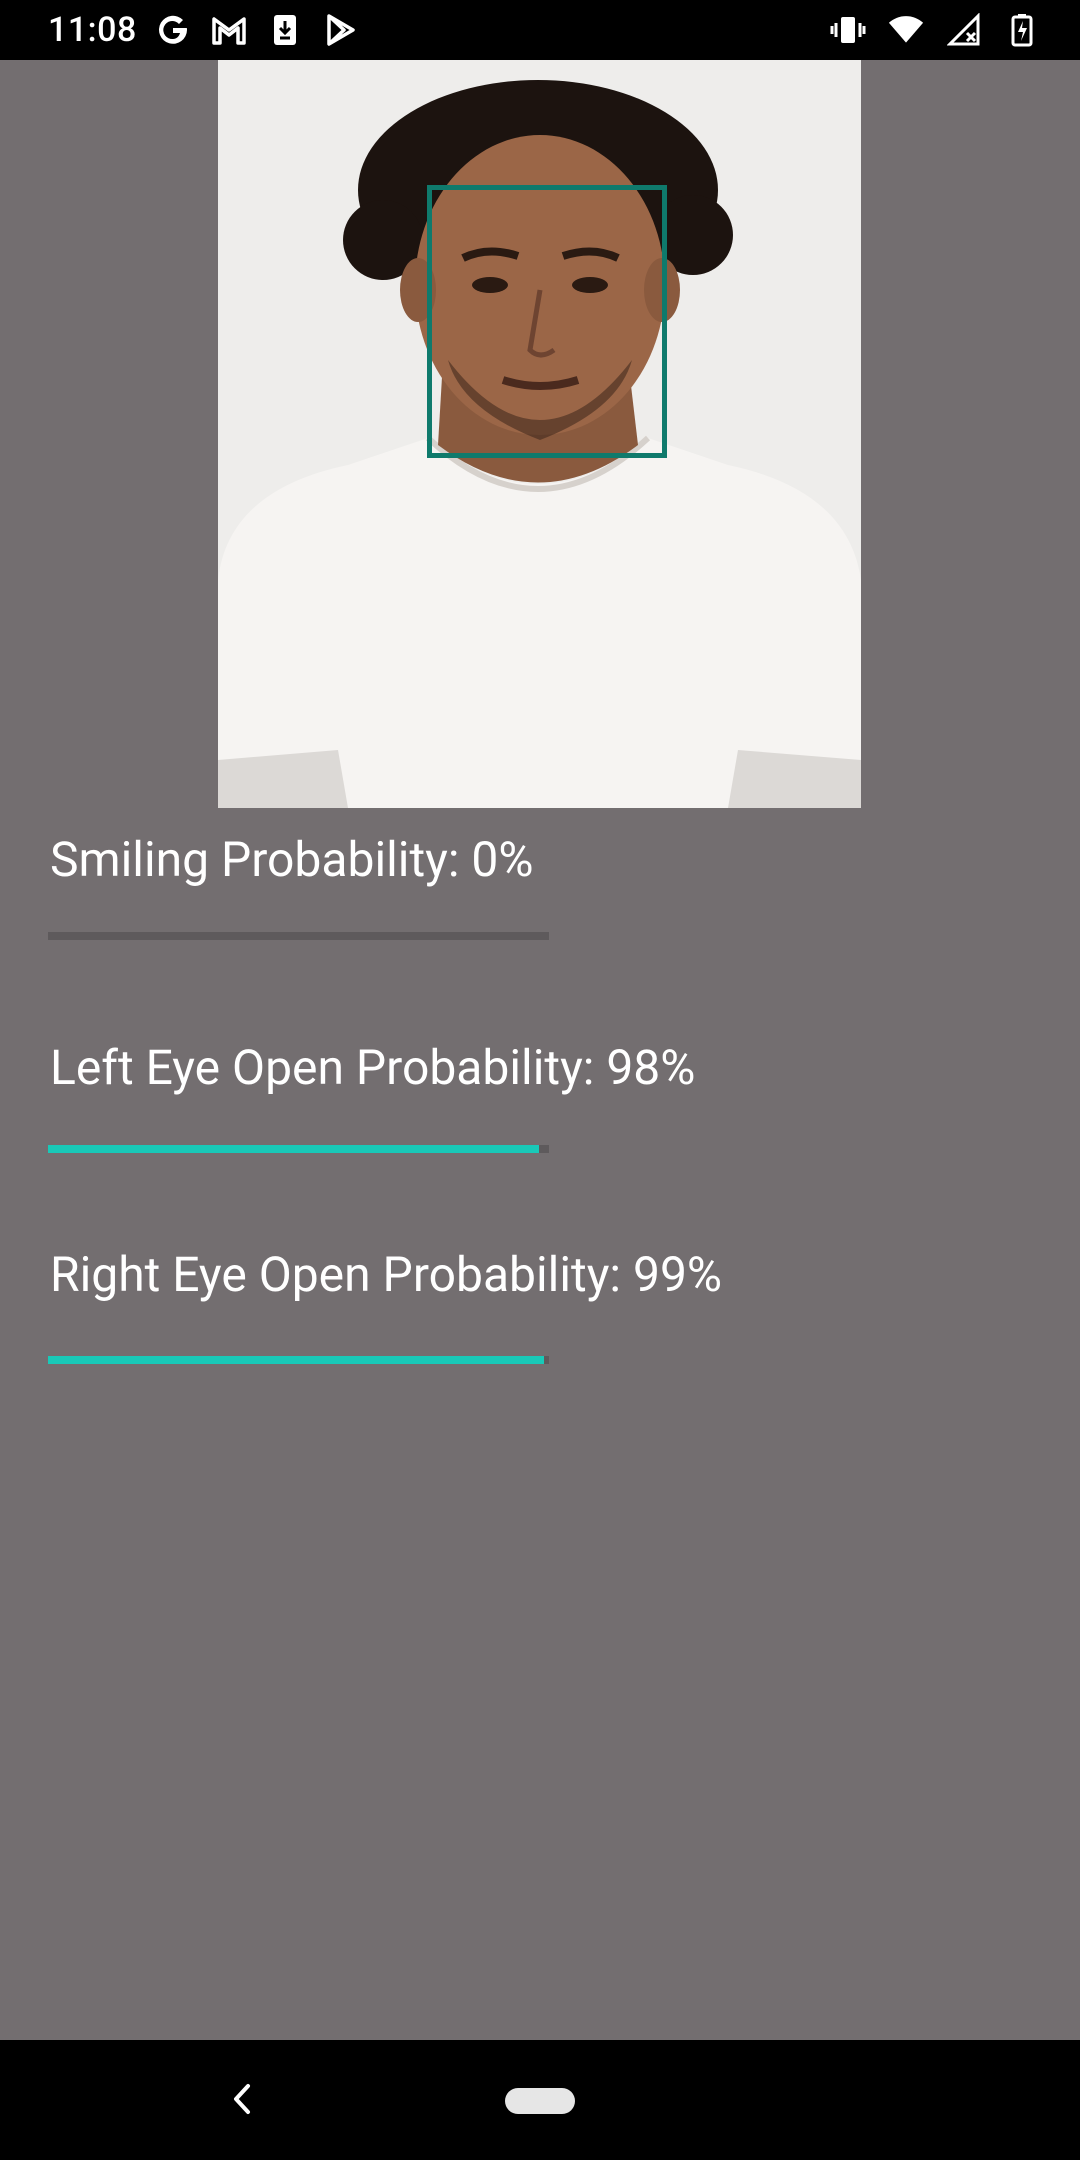 The image size is (1080, 2160). I want to click on google-g-icon, so click(173, 30).